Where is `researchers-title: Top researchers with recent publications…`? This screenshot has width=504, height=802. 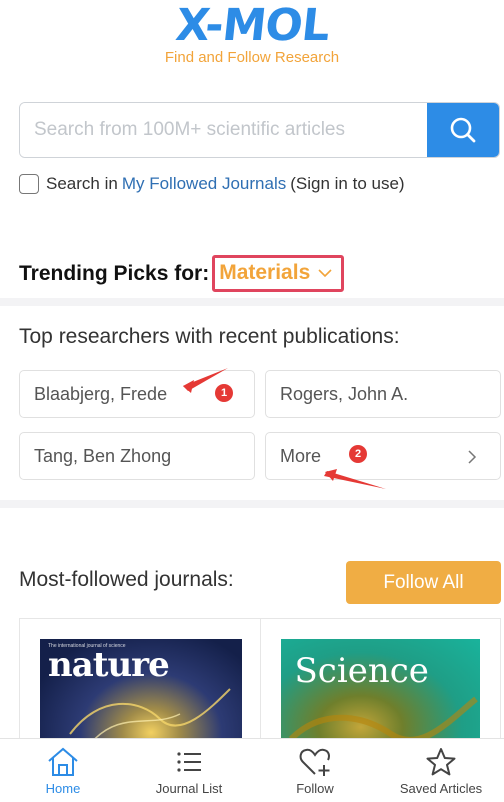
researchers-title: Top researchers with recent publications… is located at coordinates (209, 336).